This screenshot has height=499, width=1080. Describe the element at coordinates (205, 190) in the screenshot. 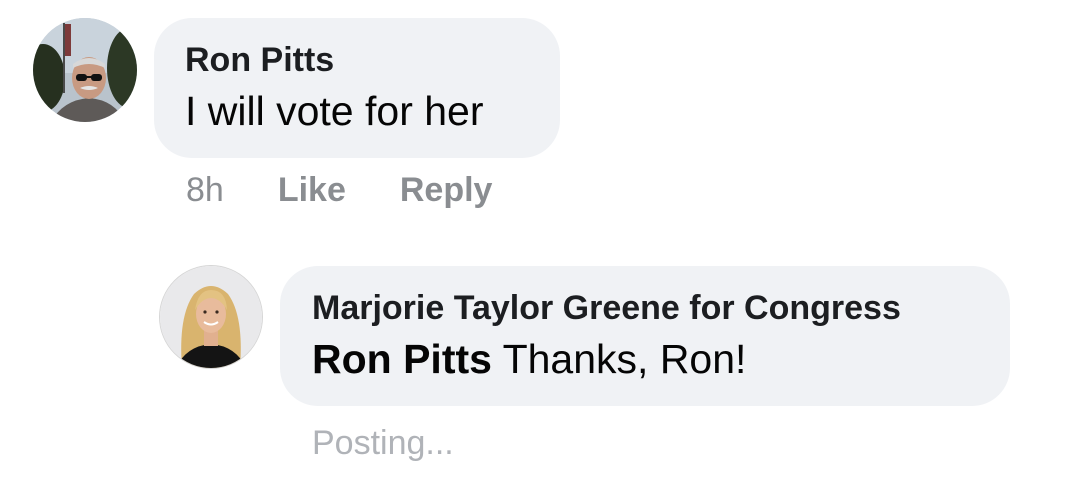

I see `comment-timestamp: 8h` at that location.